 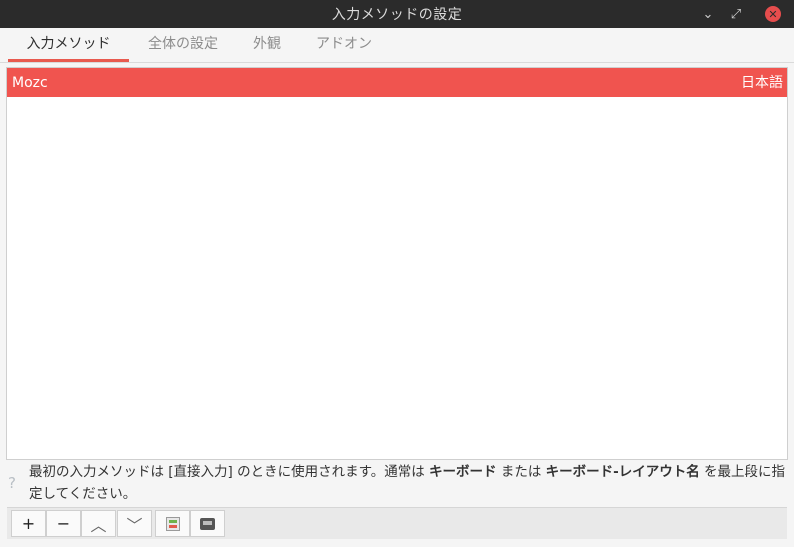 I want to click on help-text-part1: 最初の入力メソッドは [直接入力] のときに使用されます。通常は, so click(x=229, y=472).